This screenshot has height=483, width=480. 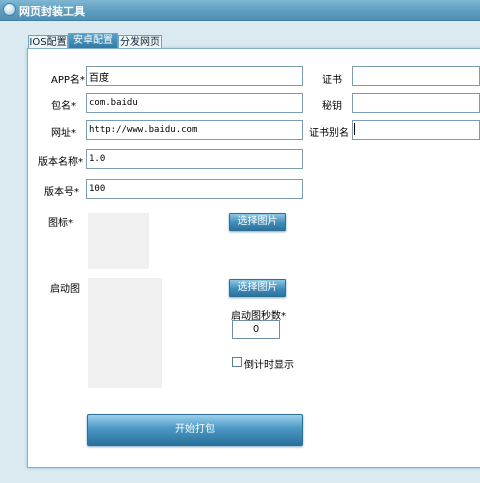 What do you see at coordinates (194, 159) in the screenshot?
I see `version-name-input` at bounding box center [194, 159].